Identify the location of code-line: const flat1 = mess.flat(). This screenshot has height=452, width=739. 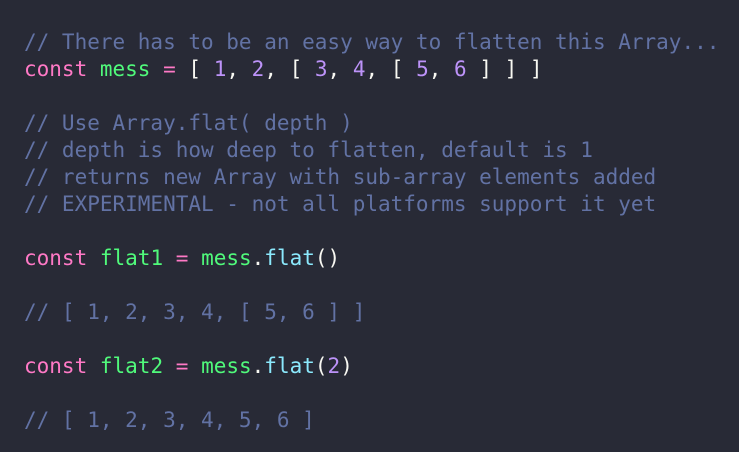
(381, 258).